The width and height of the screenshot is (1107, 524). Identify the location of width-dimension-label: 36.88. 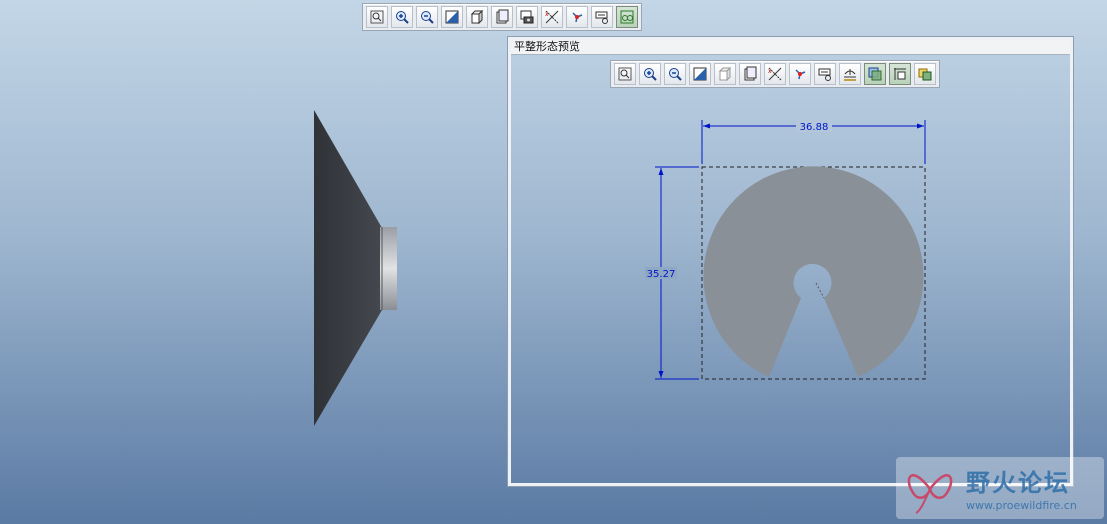
(814, 127).